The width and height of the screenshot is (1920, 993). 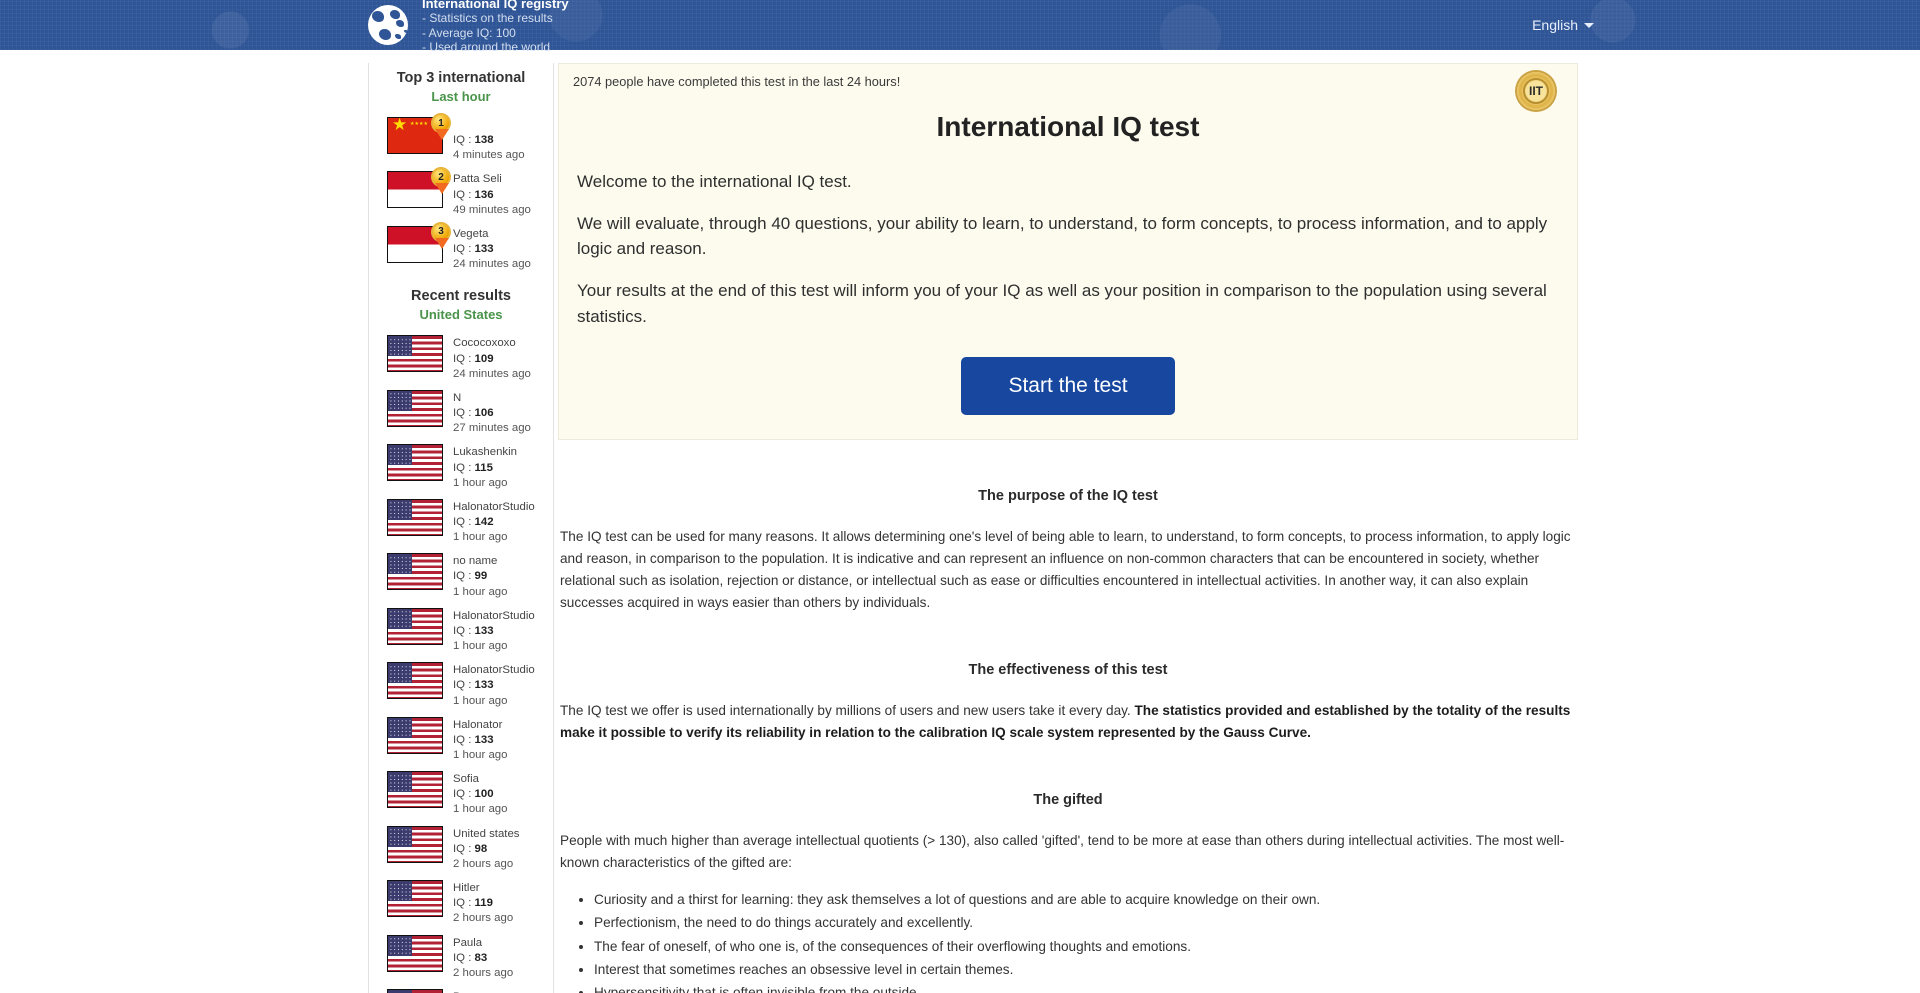 What do you see at coordinates (487, 18) in the screenshot?
I see `brand-subline-1: - Statistics on the results` at bounding box center [487, 18].